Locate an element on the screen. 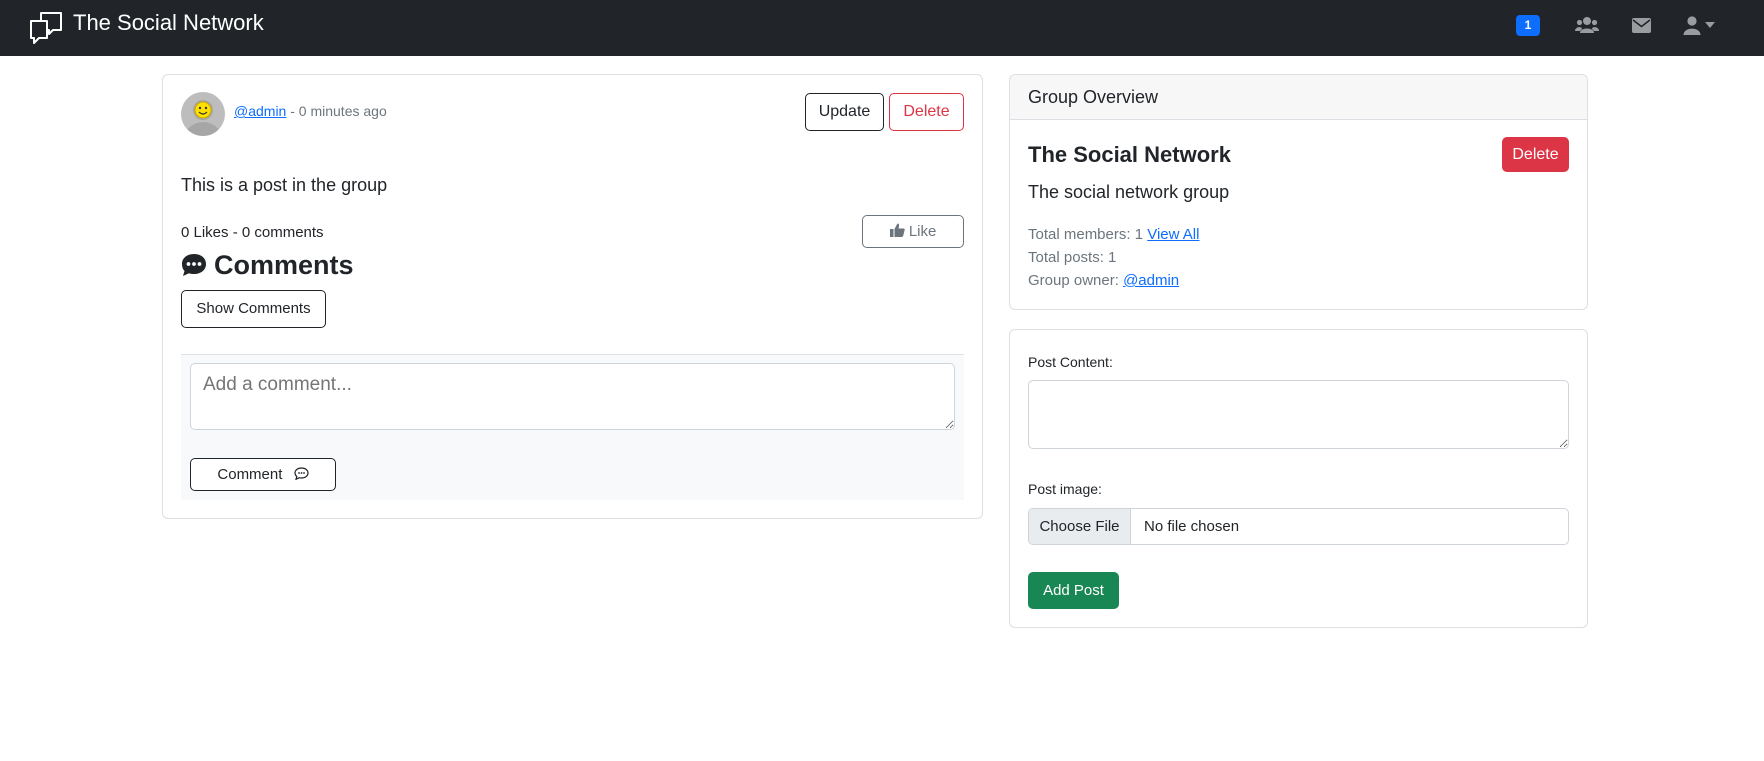 This screenshot has width=1764, height=761. add-post-button: Add Post is located at coordinates (1073, 590).